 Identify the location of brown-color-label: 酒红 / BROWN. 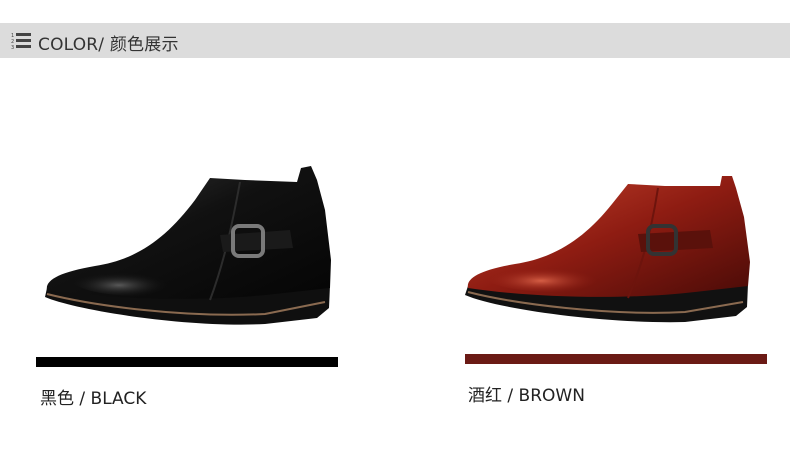
(526, 396).